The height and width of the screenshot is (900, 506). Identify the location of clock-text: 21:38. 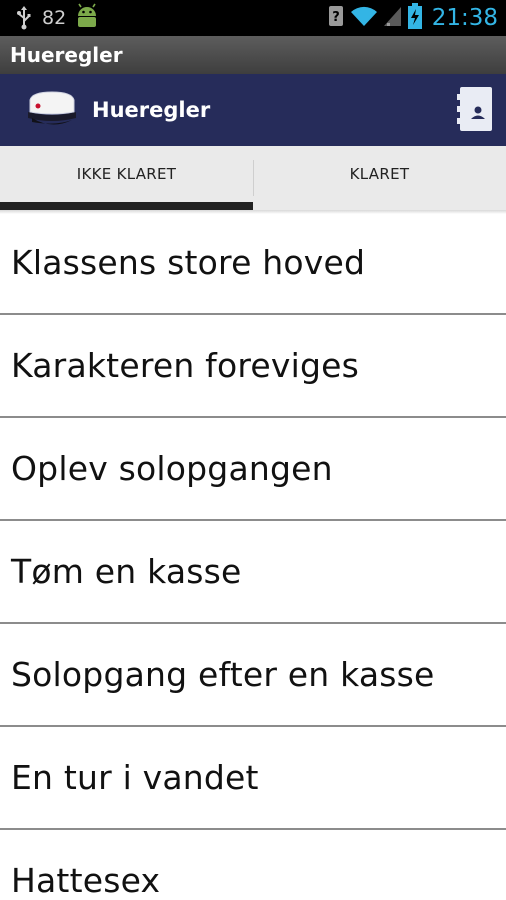
(464, 18).